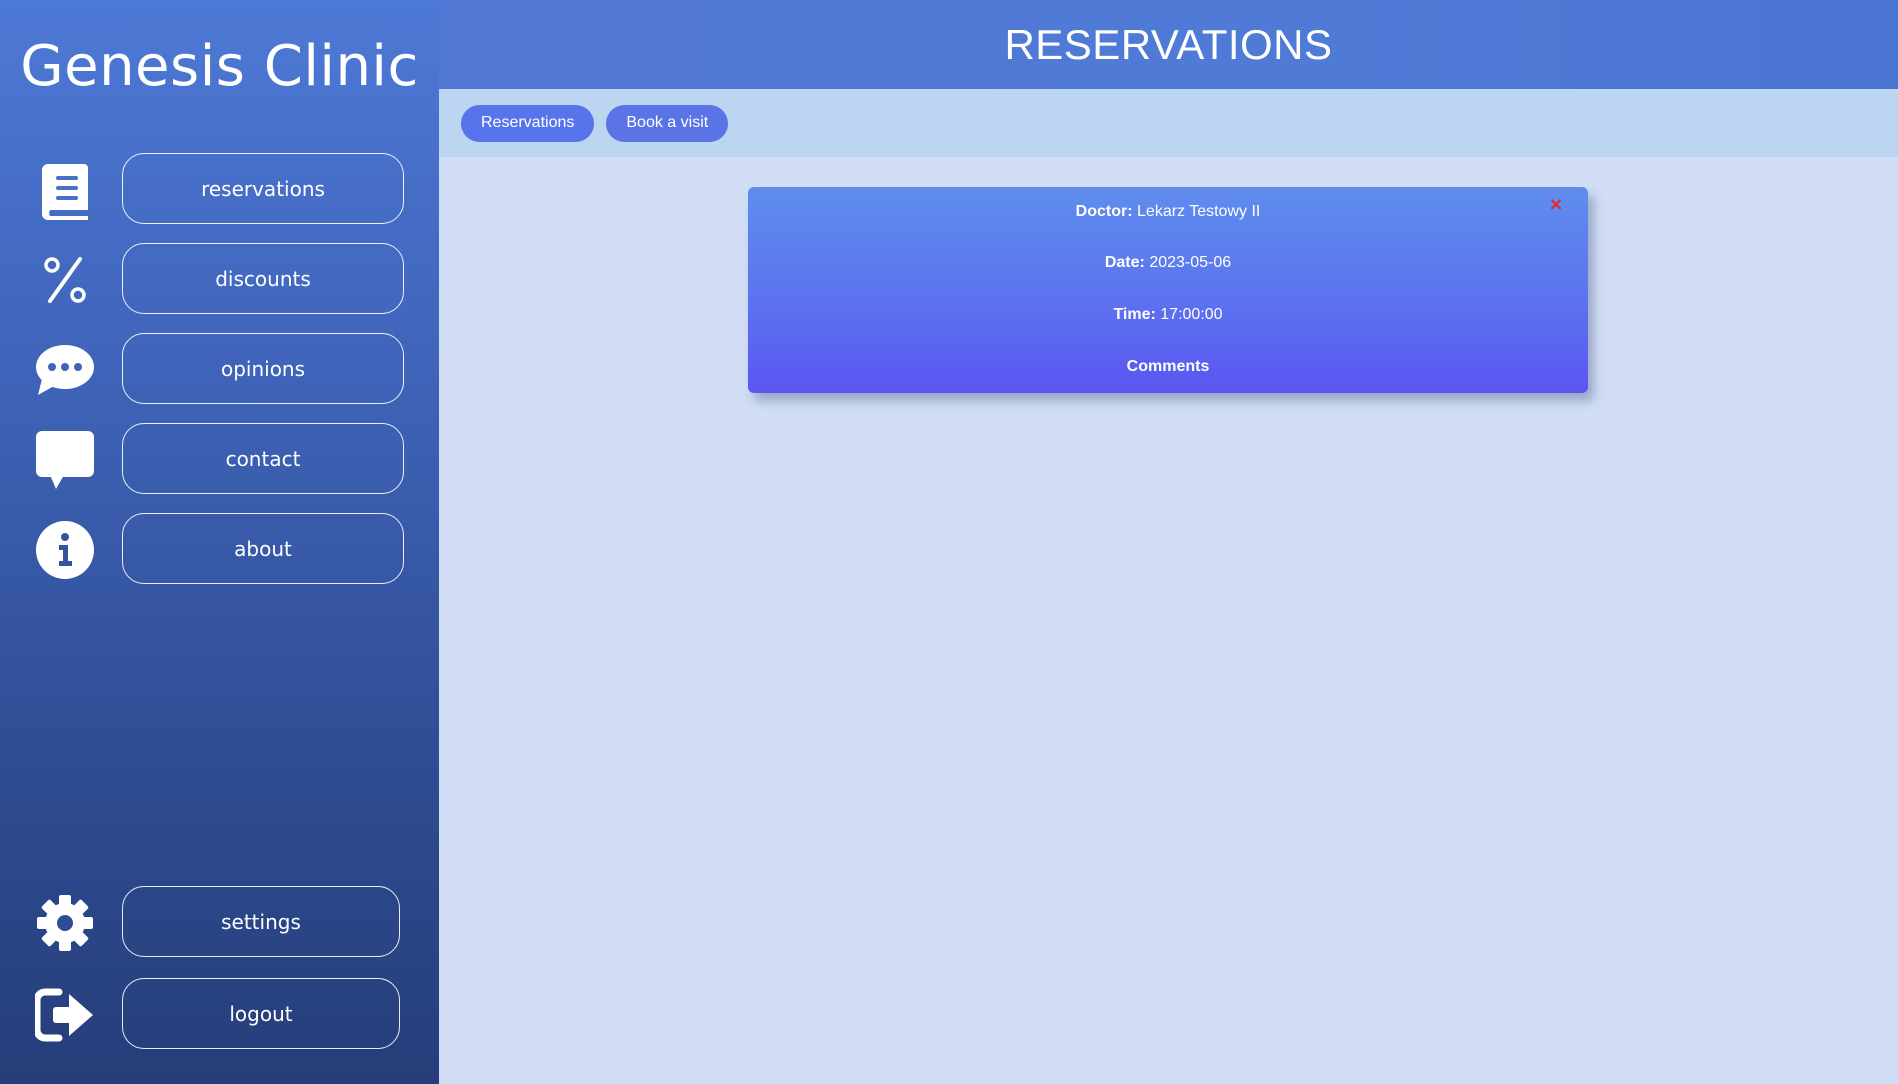 This screenshot has width=1898, height=1084. What do you see at coordinates (65, 550) in the screenshot?
I see `info-icon` at bounding box center [65, 550].